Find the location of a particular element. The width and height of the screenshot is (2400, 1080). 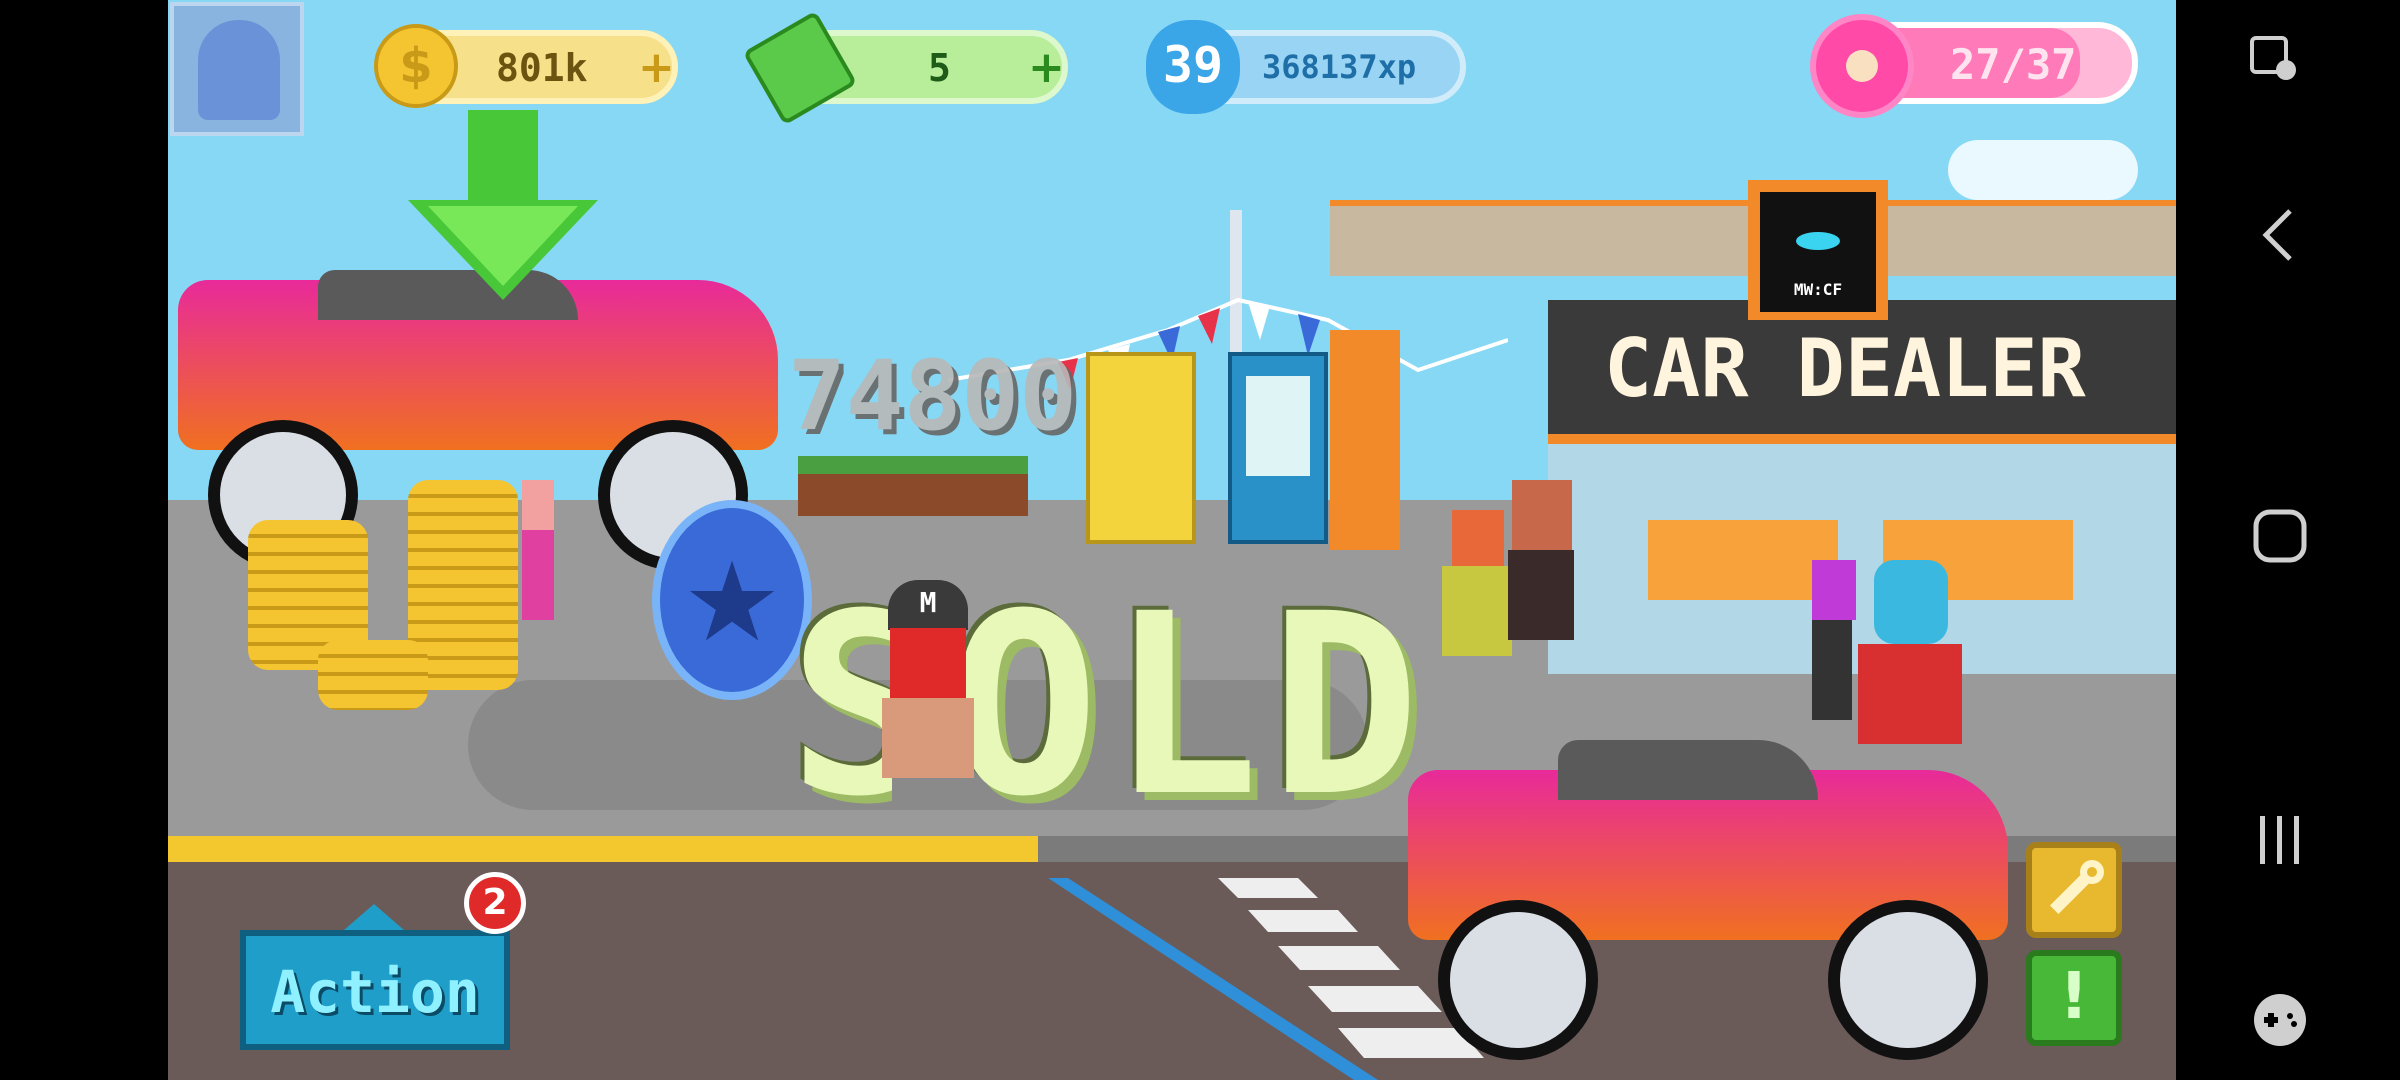

vending-window is located at coordinates (1278, 426).